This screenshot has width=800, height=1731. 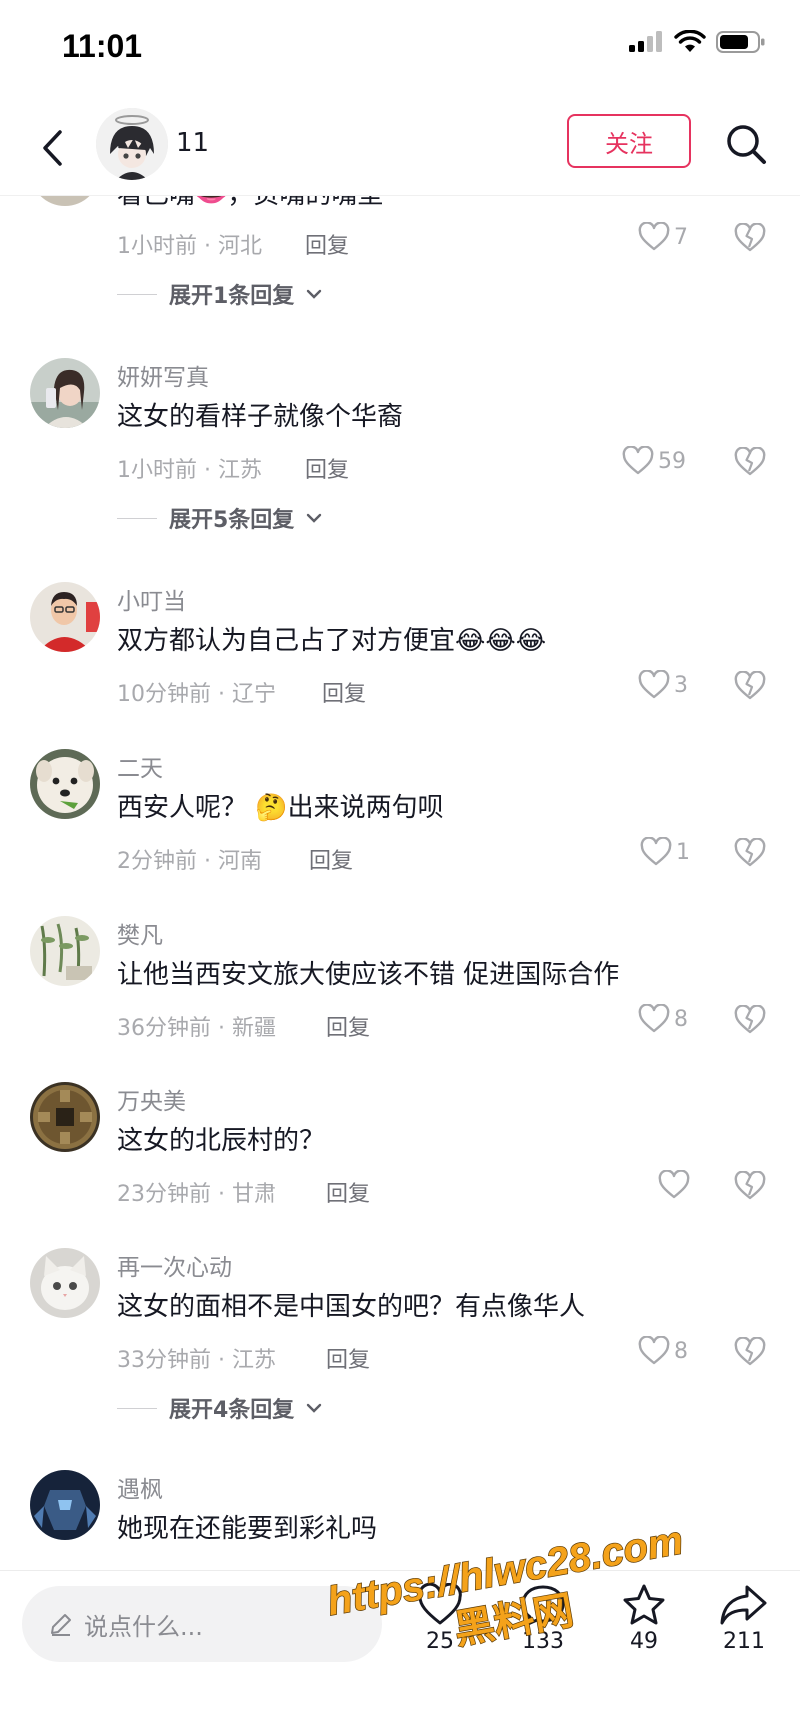 I want to click on pencil-icon, so click(x=61, y=1625).